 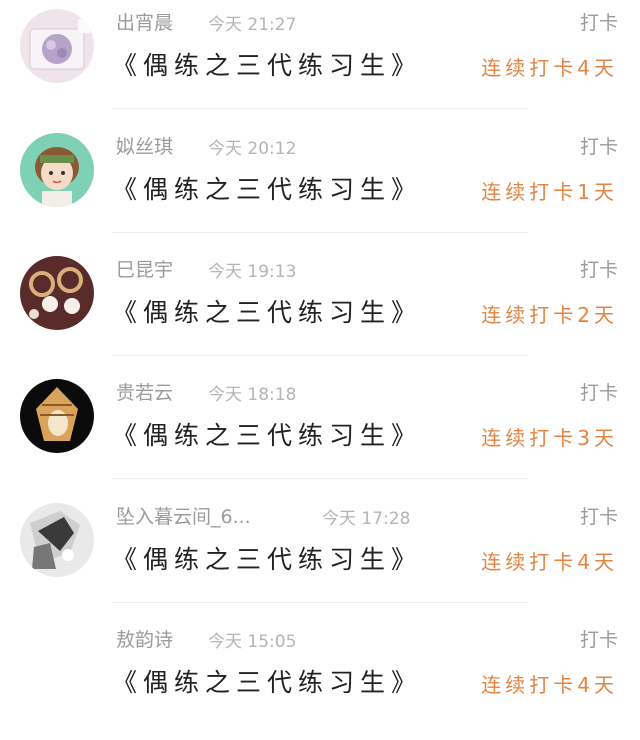 I want to click on checkin-time: 今天 19:13, so click(x=252, y=272).